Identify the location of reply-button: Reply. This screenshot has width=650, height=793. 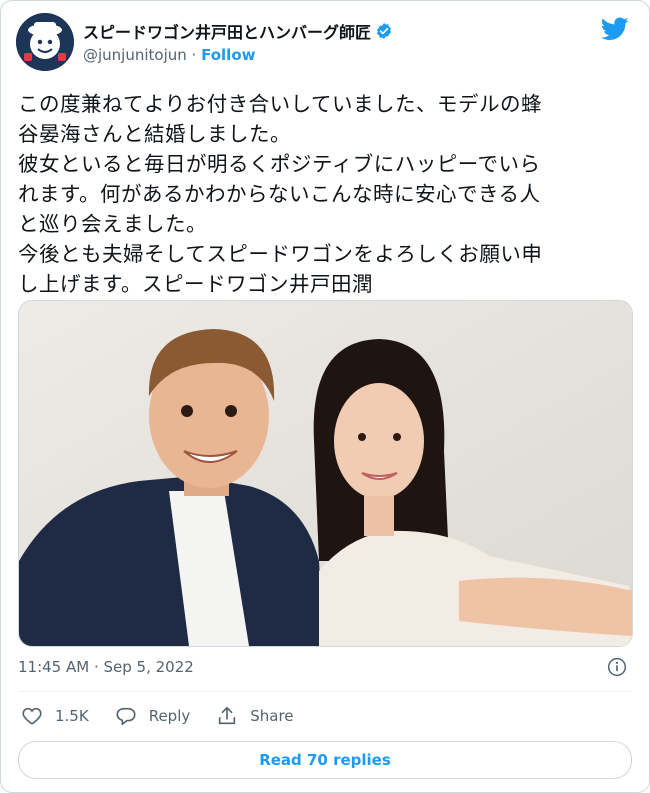
(153, 716).